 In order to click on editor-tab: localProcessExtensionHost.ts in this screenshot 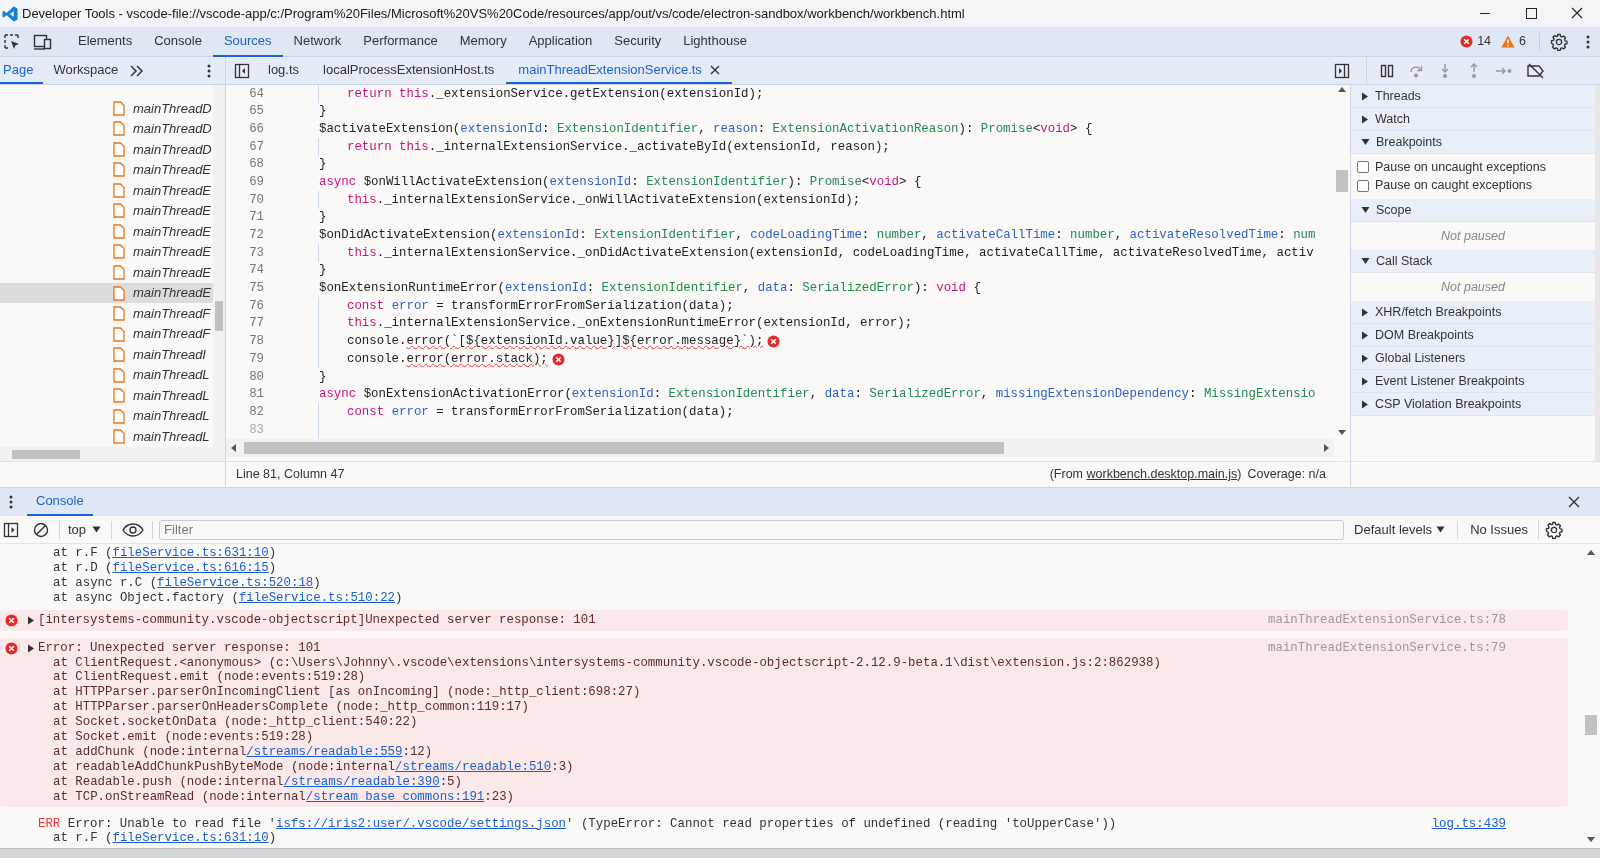, I will do `click(409, 70)`.